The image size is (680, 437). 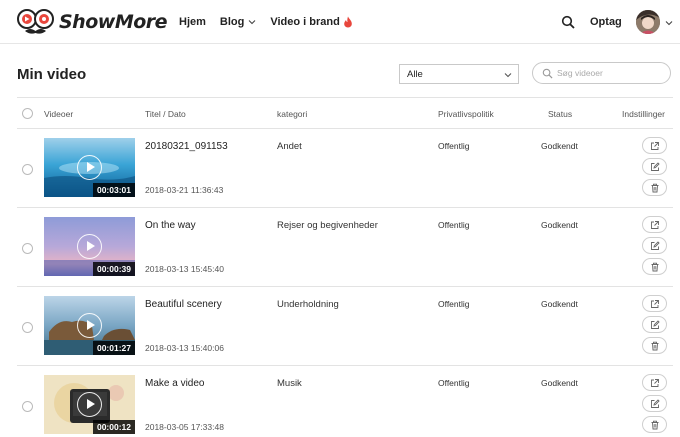 I want to click on fire-icon, so click(x=348, y=22).